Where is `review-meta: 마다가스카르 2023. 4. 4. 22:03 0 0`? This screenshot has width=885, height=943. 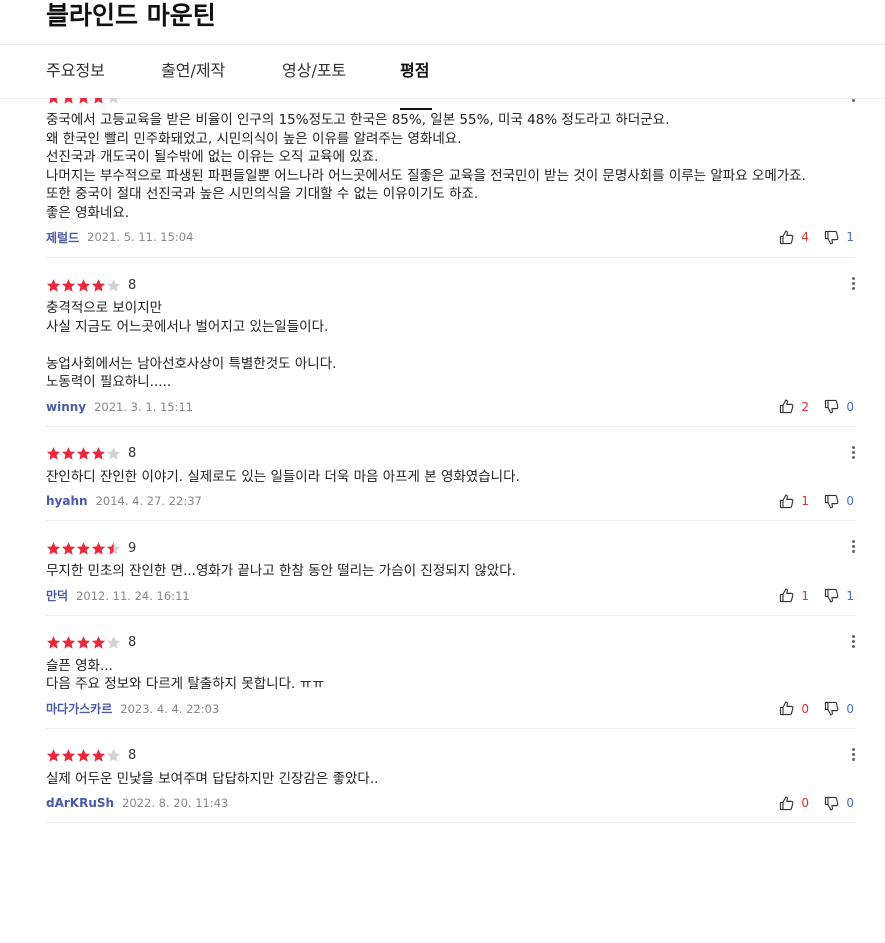 review-meta: 마다가스카르 2023. 4. 4. 22:03 0 0 is located at coordinates (451, 709).